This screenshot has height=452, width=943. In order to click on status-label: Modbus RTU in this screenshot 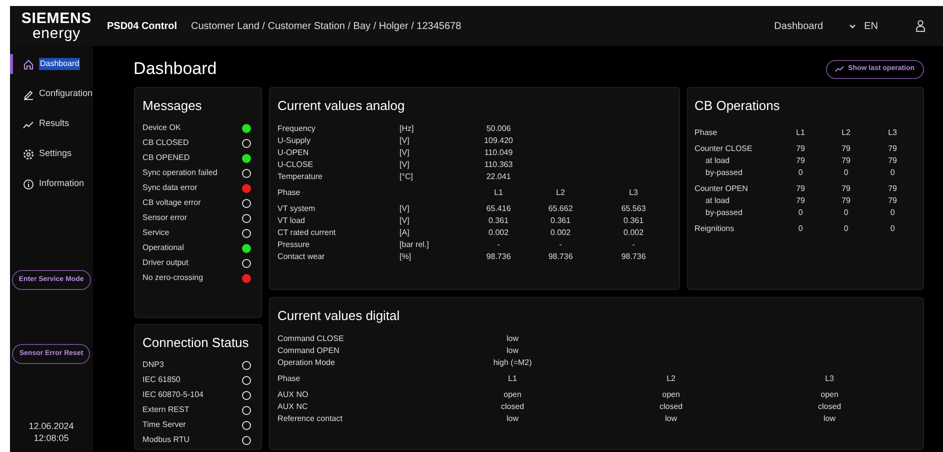, I will do `click(166, 440)`.